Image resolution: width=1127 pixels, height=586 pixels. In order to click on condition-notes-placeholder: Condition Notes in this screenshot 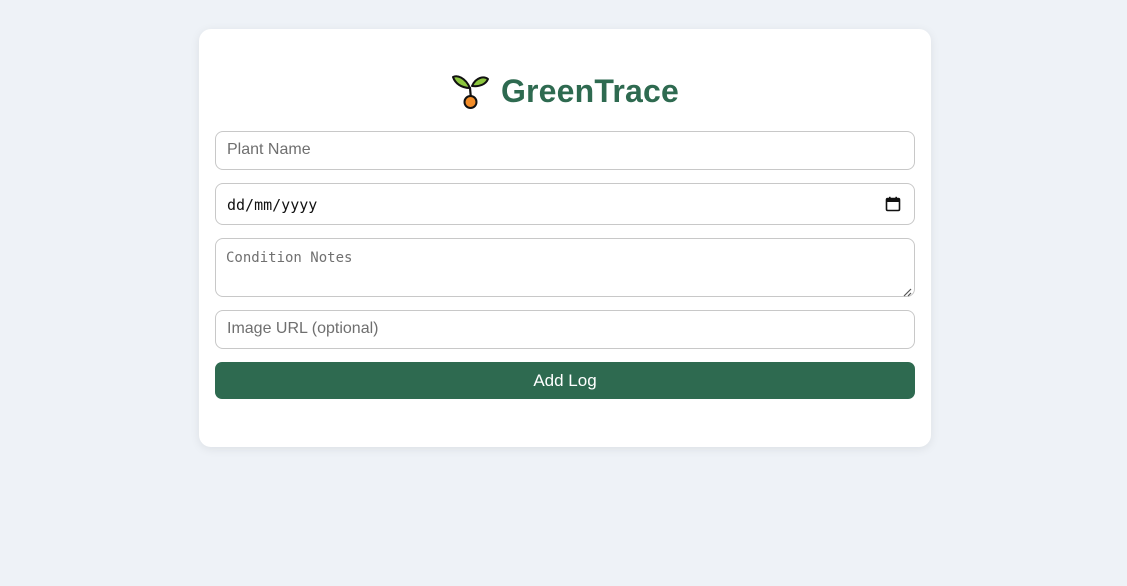, I will do `click(289, 258)`.